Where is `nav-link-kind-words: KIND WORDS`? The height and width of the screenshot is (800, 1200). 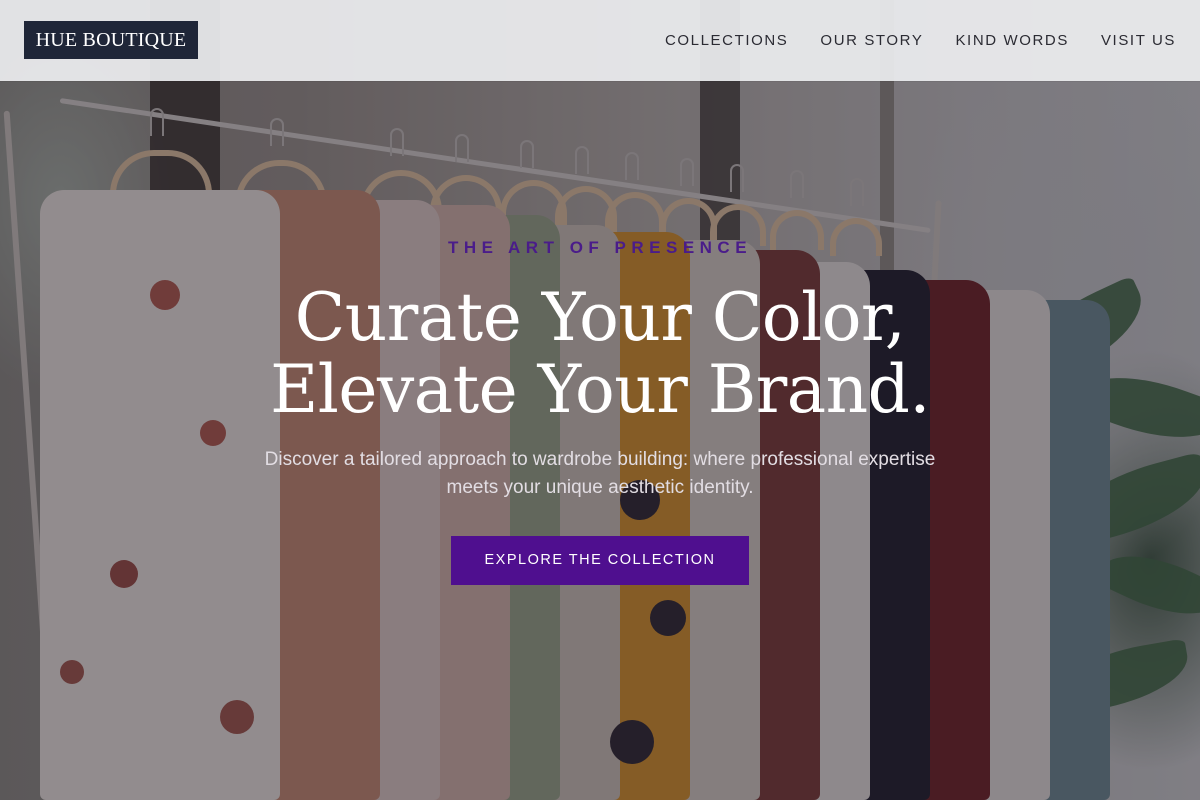 nav-link-kind-words: KIND WORDS is located at coordinates (1012, 40).